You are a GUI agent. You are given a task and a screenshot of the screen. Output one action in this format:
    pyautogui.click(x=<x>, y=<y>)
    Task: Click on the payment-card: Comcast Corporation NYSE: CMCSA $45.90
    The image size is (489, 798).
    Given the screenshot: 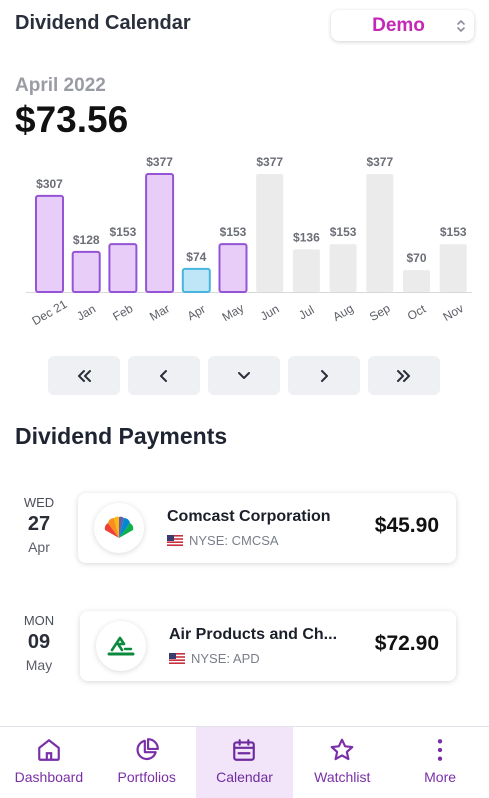 What is the action you would take?
    pyautogui.click(x=267, y=528)
    